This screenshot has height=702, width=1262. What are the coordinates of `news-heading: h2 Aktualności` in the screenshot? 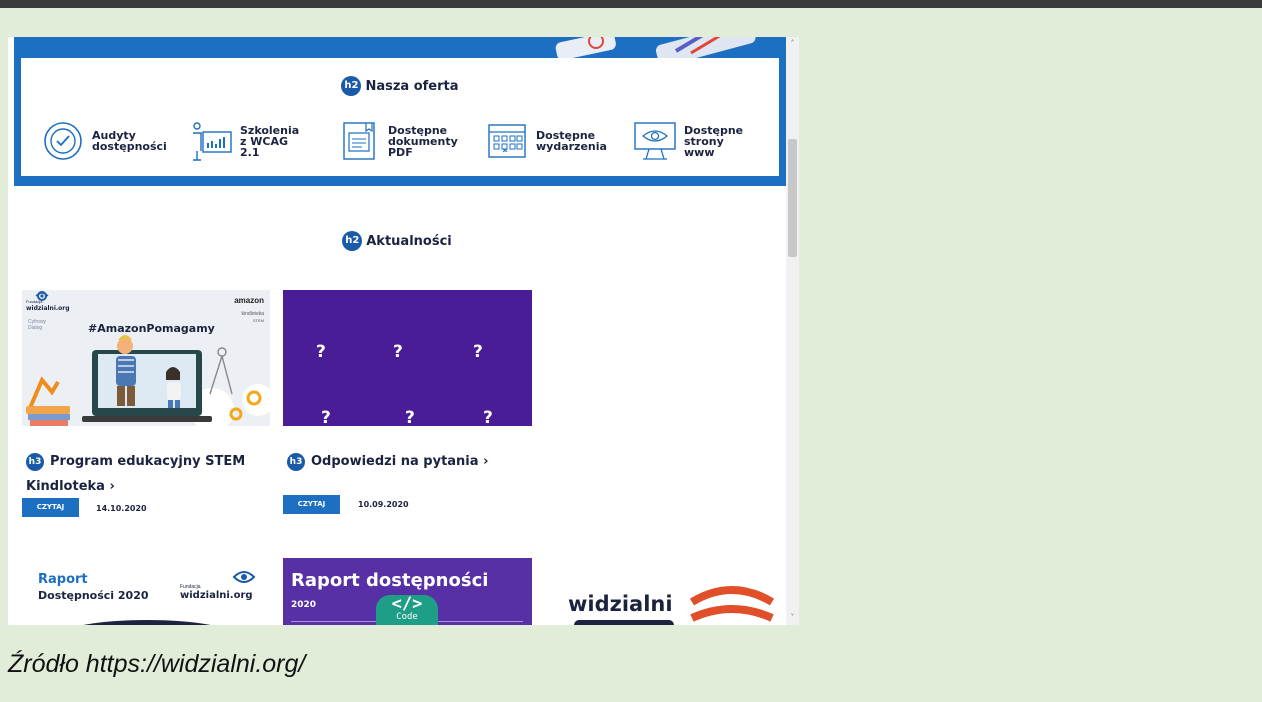 It's located at (397, 241).